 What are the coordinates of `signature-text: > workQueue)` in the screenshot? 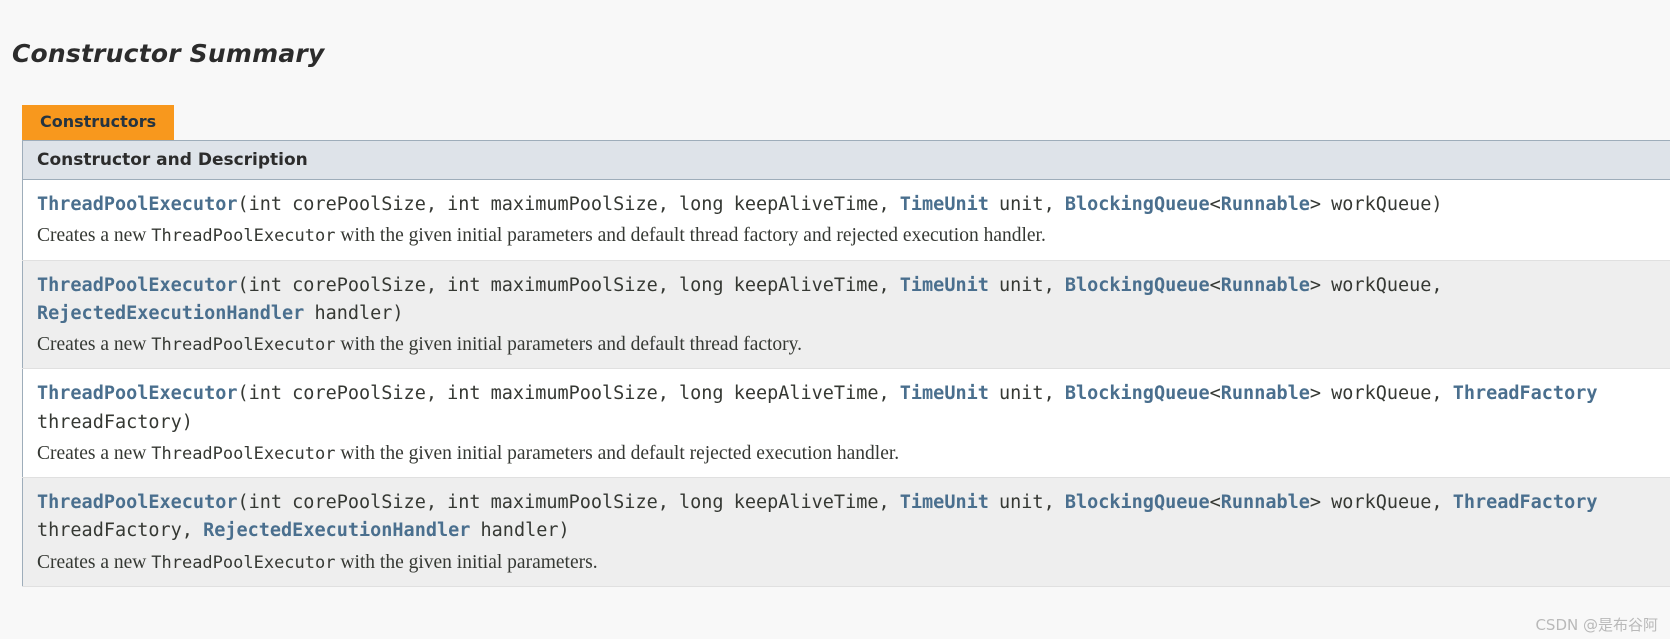 It's located at (1376, 204).